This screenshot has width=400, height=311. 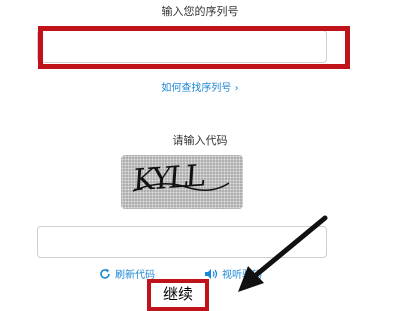 I want to click on find-serial-number-link: 如何查找序列号 ›, so click(x=200, y=86).